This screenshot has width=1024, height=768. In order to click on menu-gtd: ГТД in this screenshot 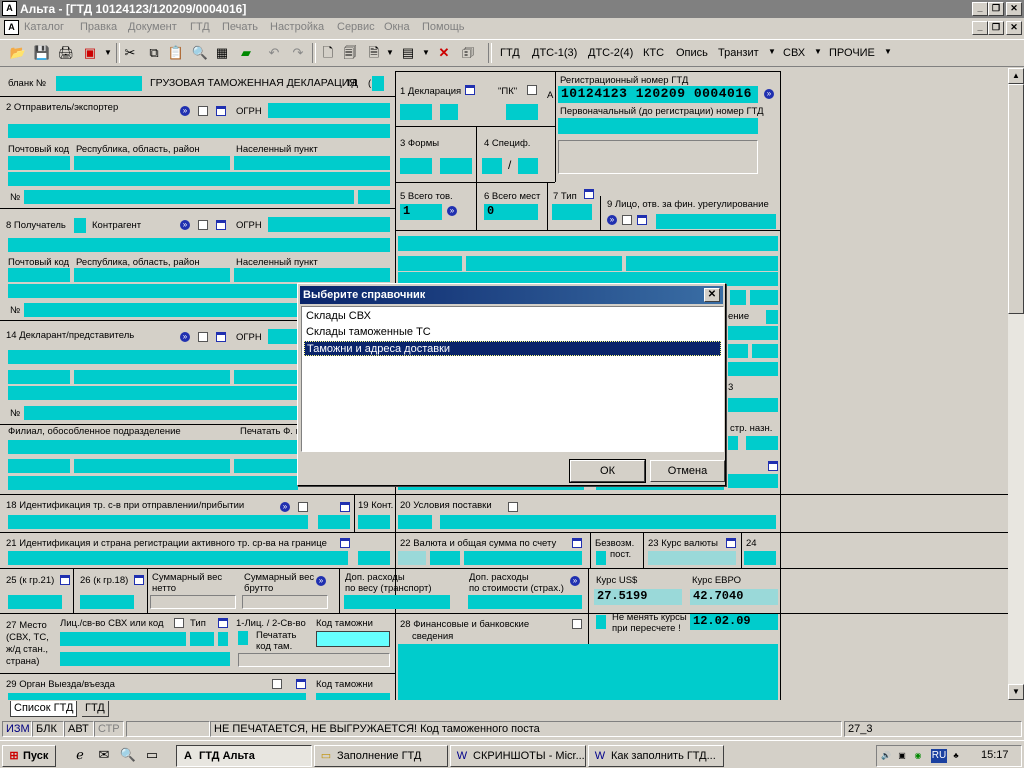, I will do `click(200, 27)`.